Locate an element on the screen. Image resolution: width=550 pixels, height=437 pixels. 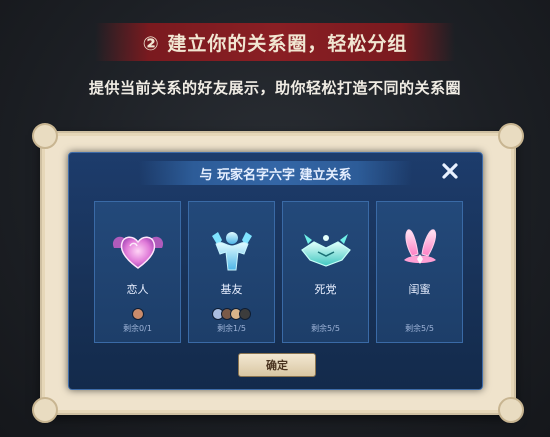
card-name: 闺蜜 is located at coordinates (419, 289).